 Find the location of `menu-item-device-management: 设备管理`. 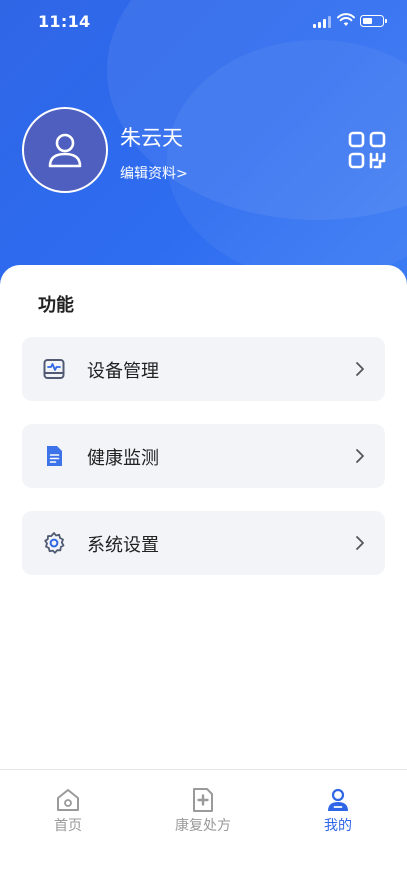

menu-item-device-management: 设备管理 is located at coordinates (203, 369).